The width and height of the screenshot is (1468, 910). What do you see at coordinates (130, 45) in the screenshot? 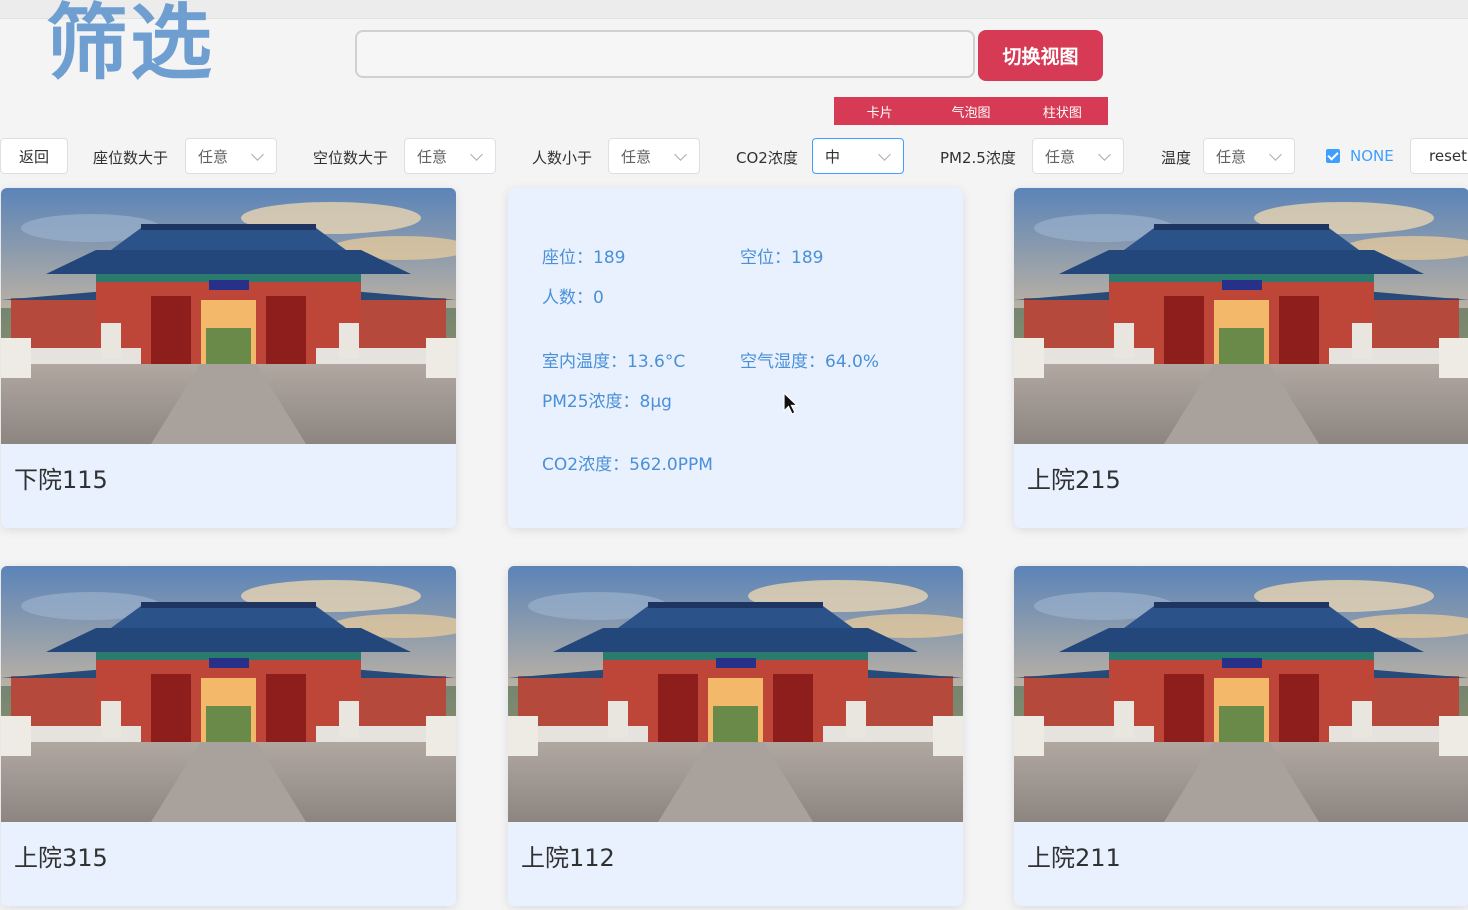
I see `page-title: 筛选` at bounding box center [130, 45].